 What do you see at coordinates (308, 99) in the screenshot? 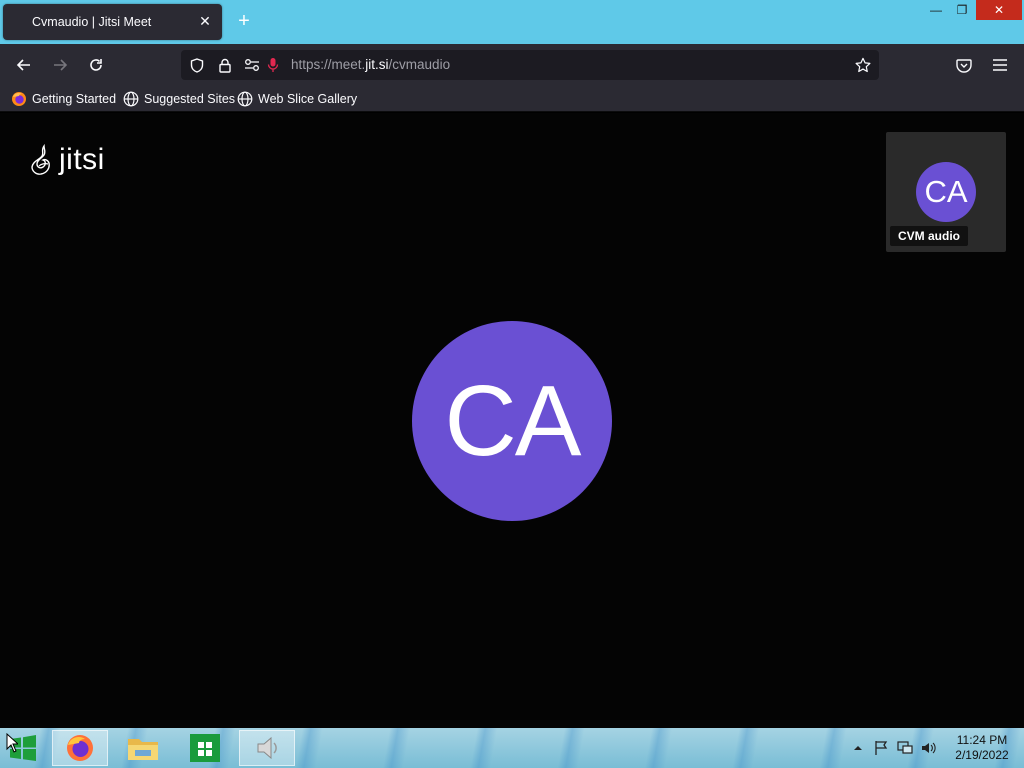
I see `bookmark-label: Web Slice Gallery` at bounding box center [308, 99].